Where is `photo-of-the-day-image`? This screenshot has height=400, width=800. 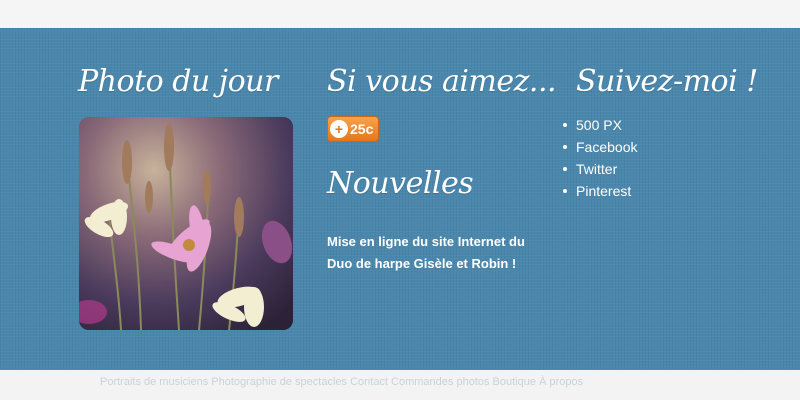
photo-of-the-day-image is located at coordinates (186, 223).